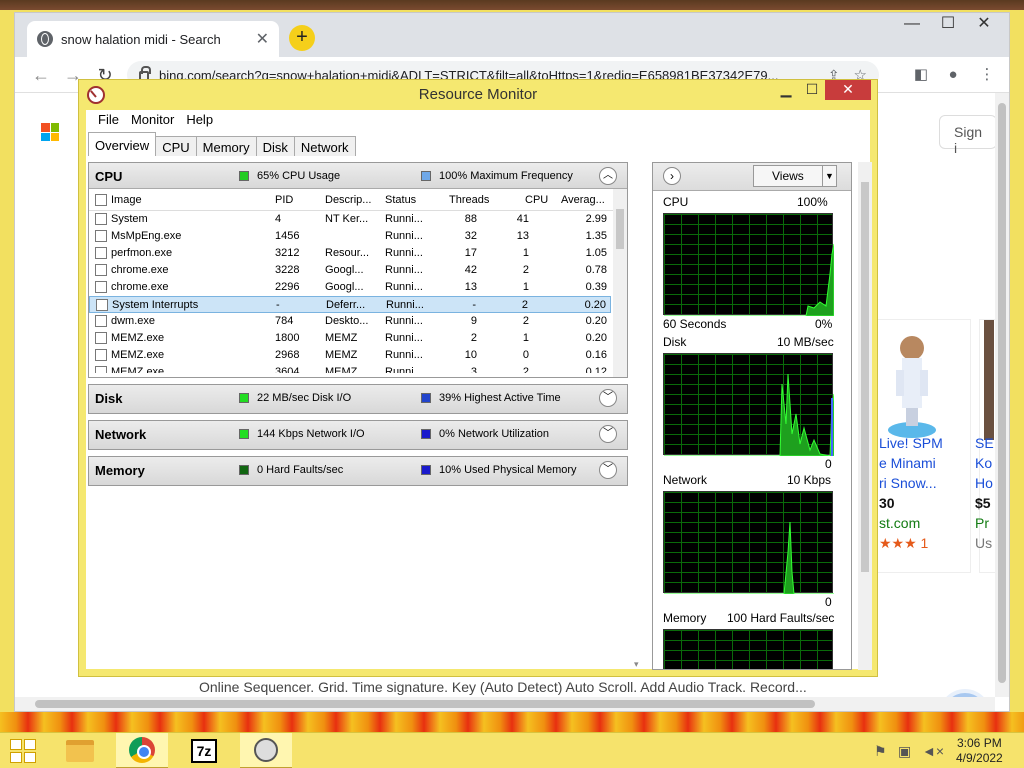 This screenshot has height=768, width=1024. Describe the element at coordinates (984, 483) in the screenshot. I see `product-2-title-line3: Ho` at that location.